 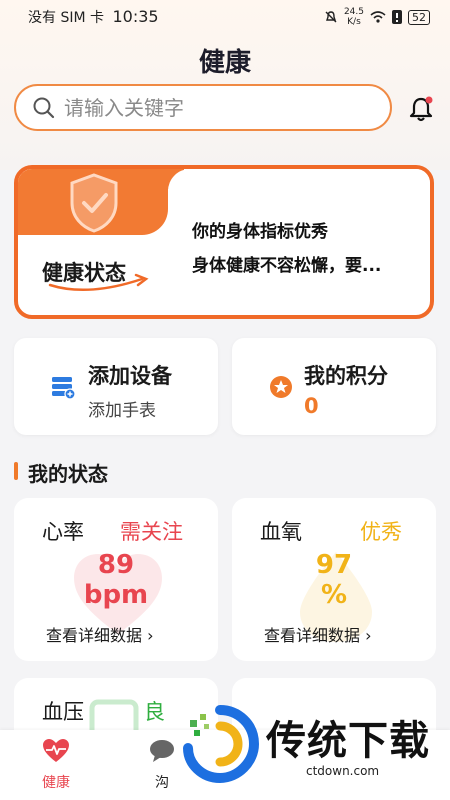 What do you see at coordinates (151, 532) in the screenshot?
I see `heart-rate-status: 需关注` at bounding box center [151, 532].